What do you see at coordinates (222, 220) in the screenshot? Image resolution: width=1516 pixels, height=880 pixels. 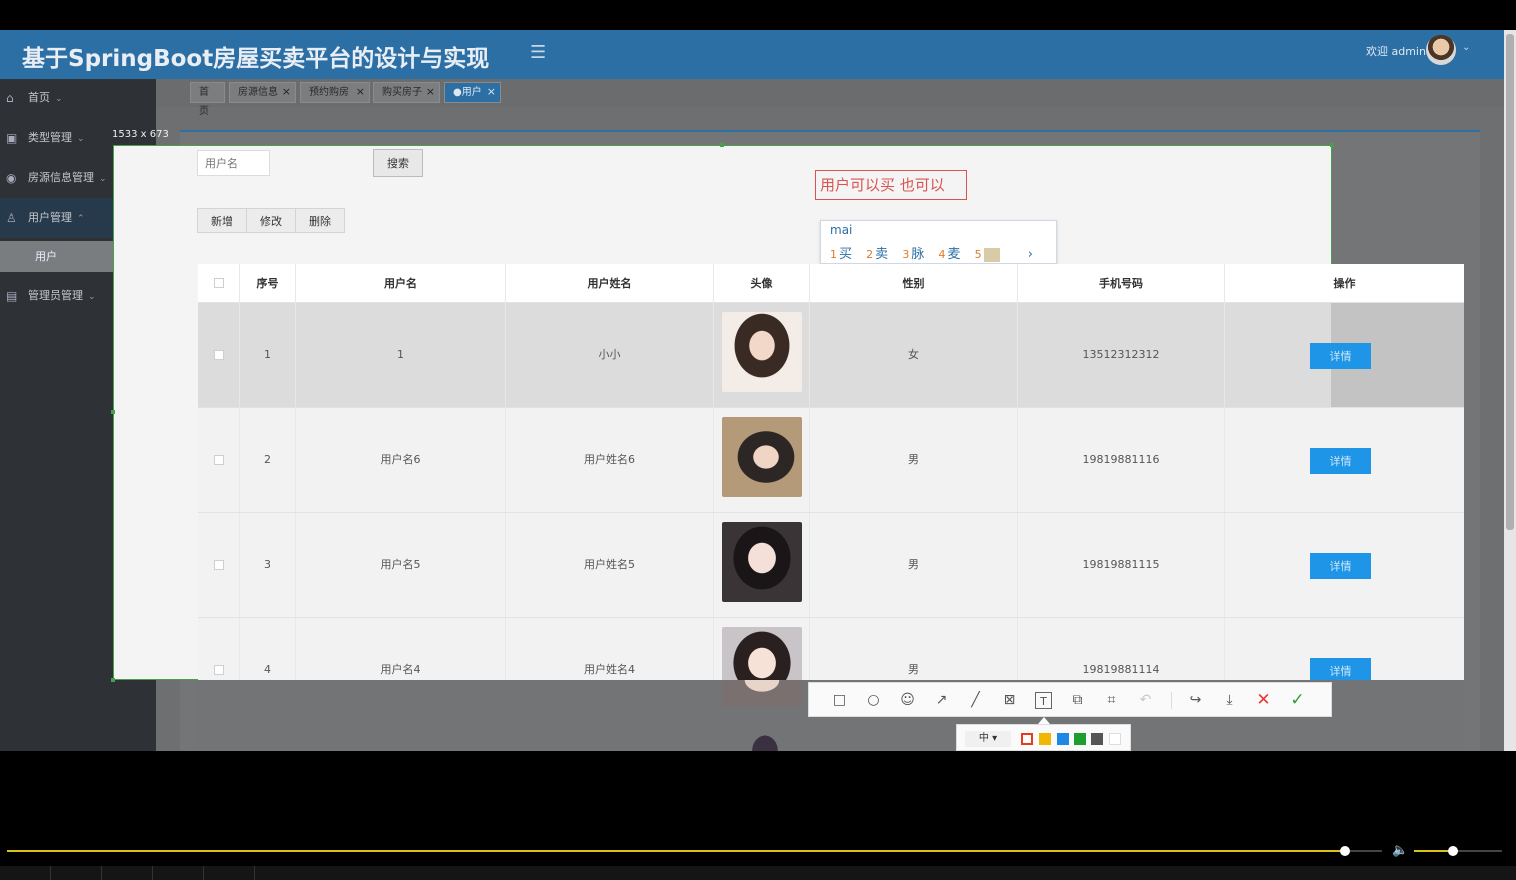 I see `add-button: 新增` at bounding box center [222, 220].